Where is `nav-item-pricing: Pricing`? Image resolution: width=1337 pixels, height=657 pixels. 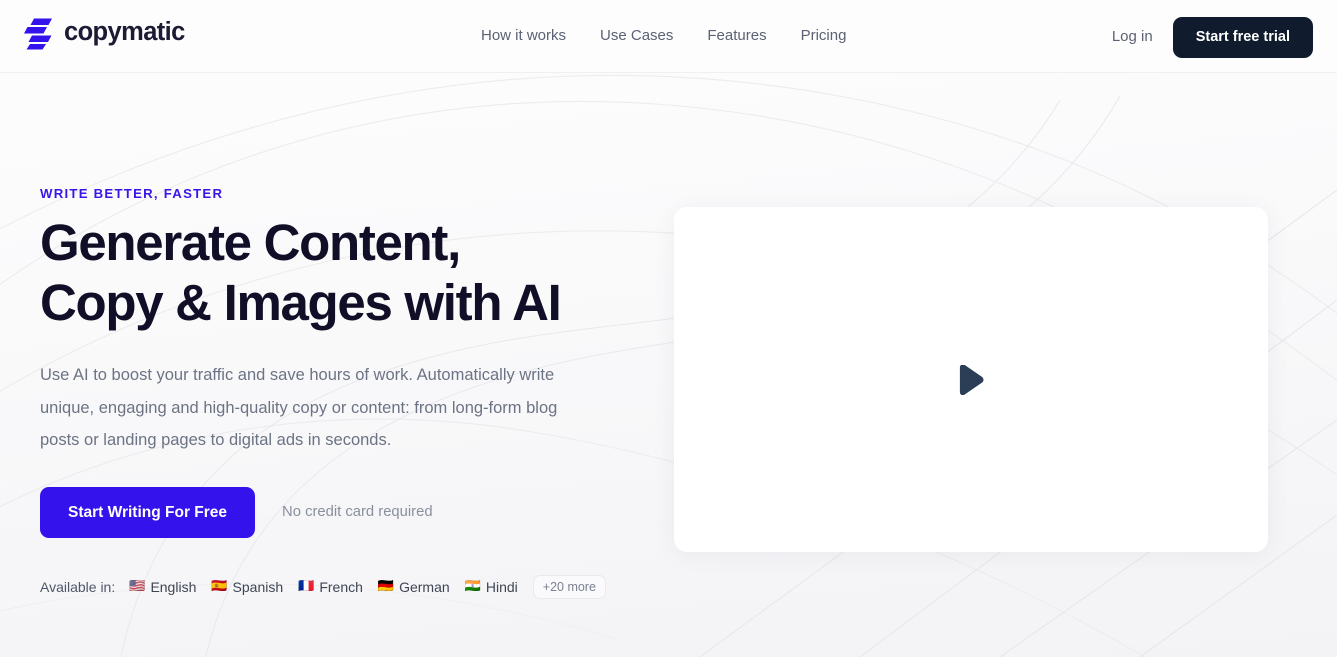
nav-item-pricing: Pricing is located at coordinates (824, 36).